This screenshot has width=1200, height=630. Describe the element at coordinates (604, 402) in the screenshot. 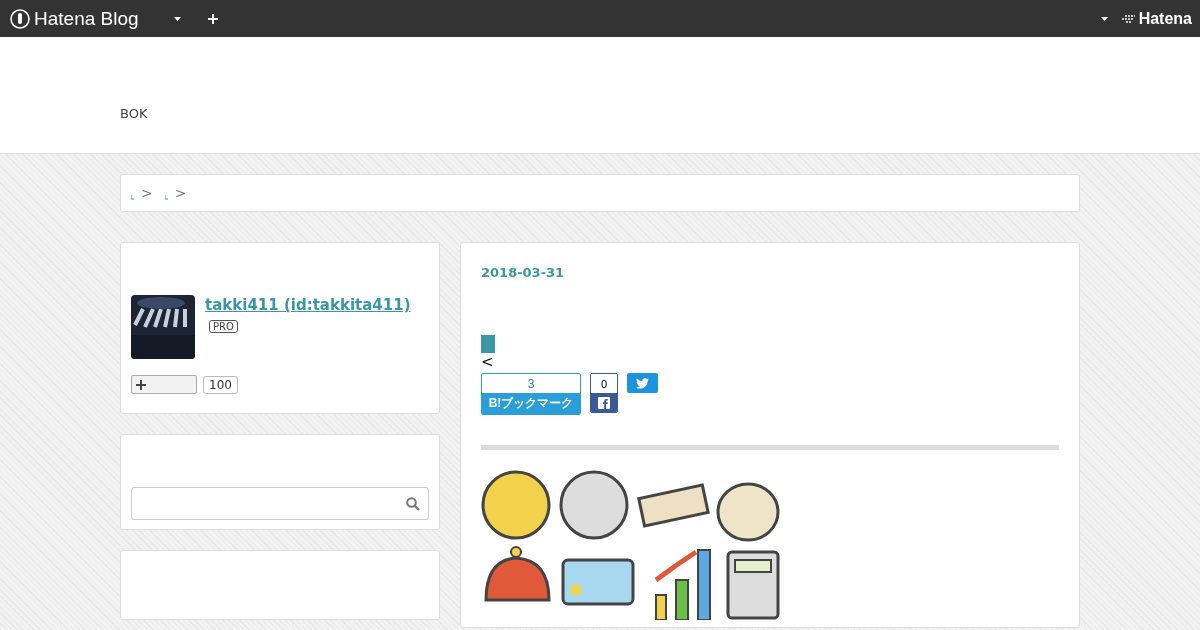

I see `facebook-icon` at that location.